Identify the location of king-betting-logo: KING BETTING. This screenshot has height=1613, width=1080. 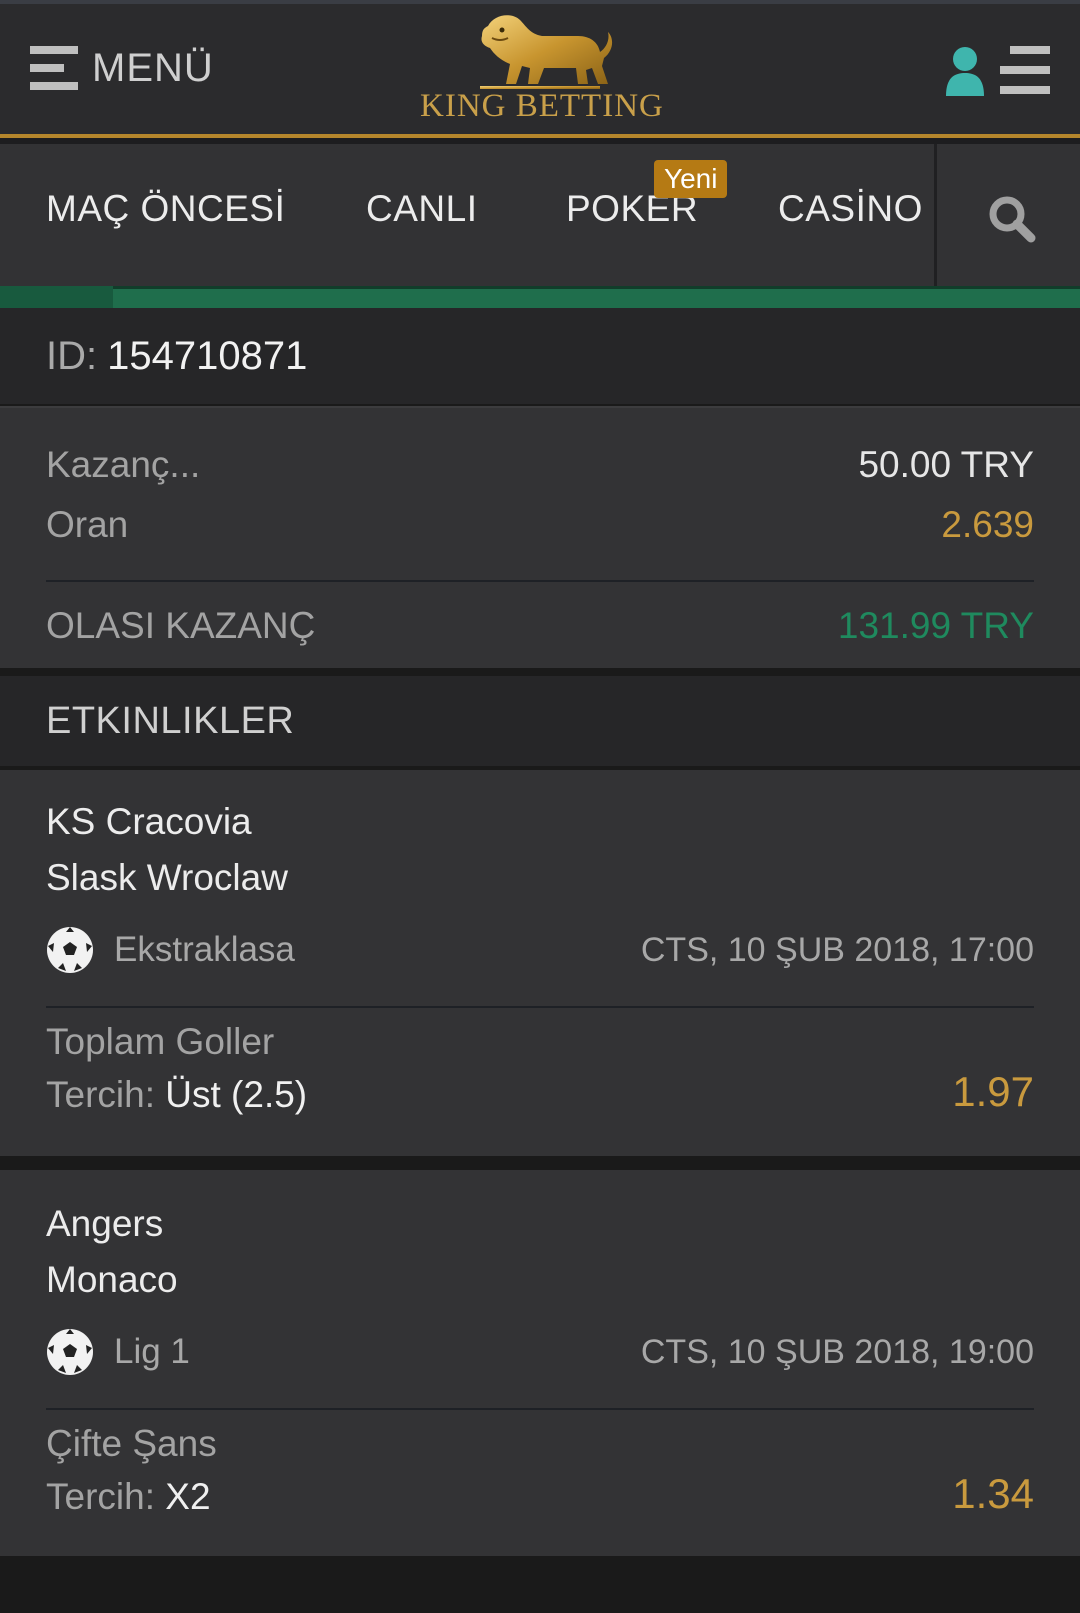
(542, 71).